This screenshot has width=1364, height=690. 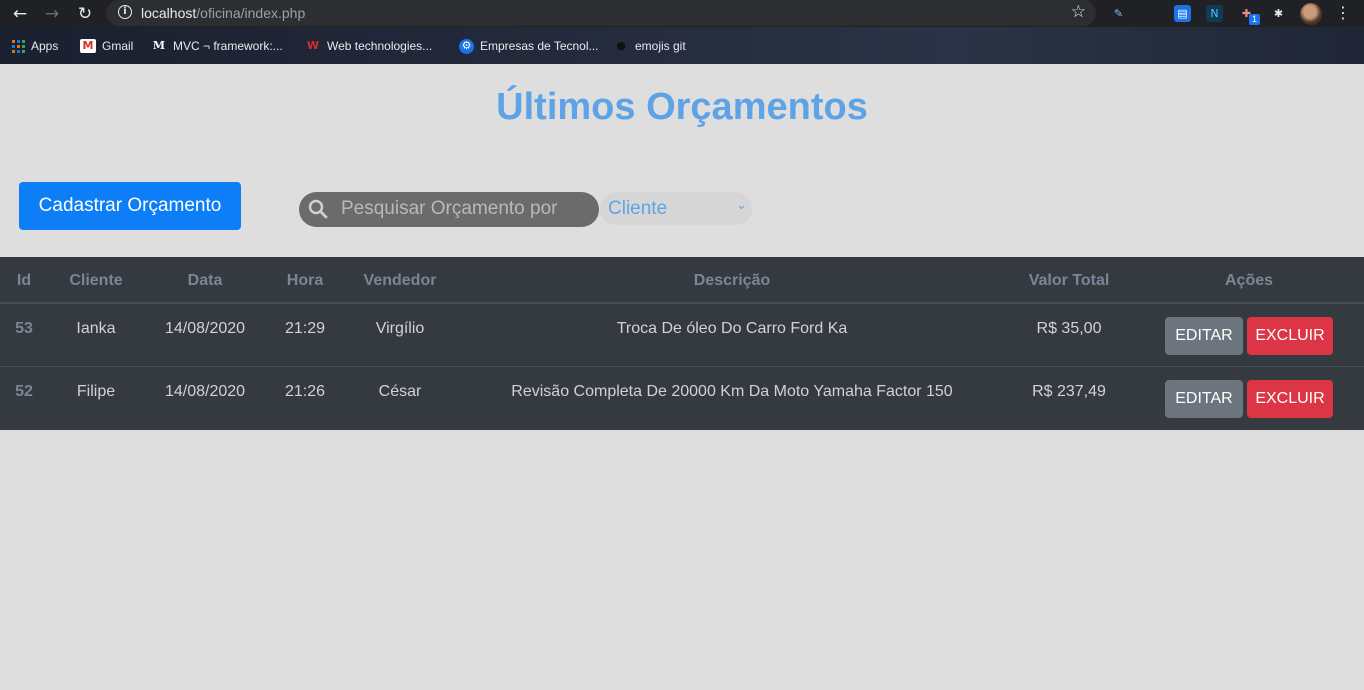 I want to click on bookmark-label: Gmail, so click(x=118, y=46).